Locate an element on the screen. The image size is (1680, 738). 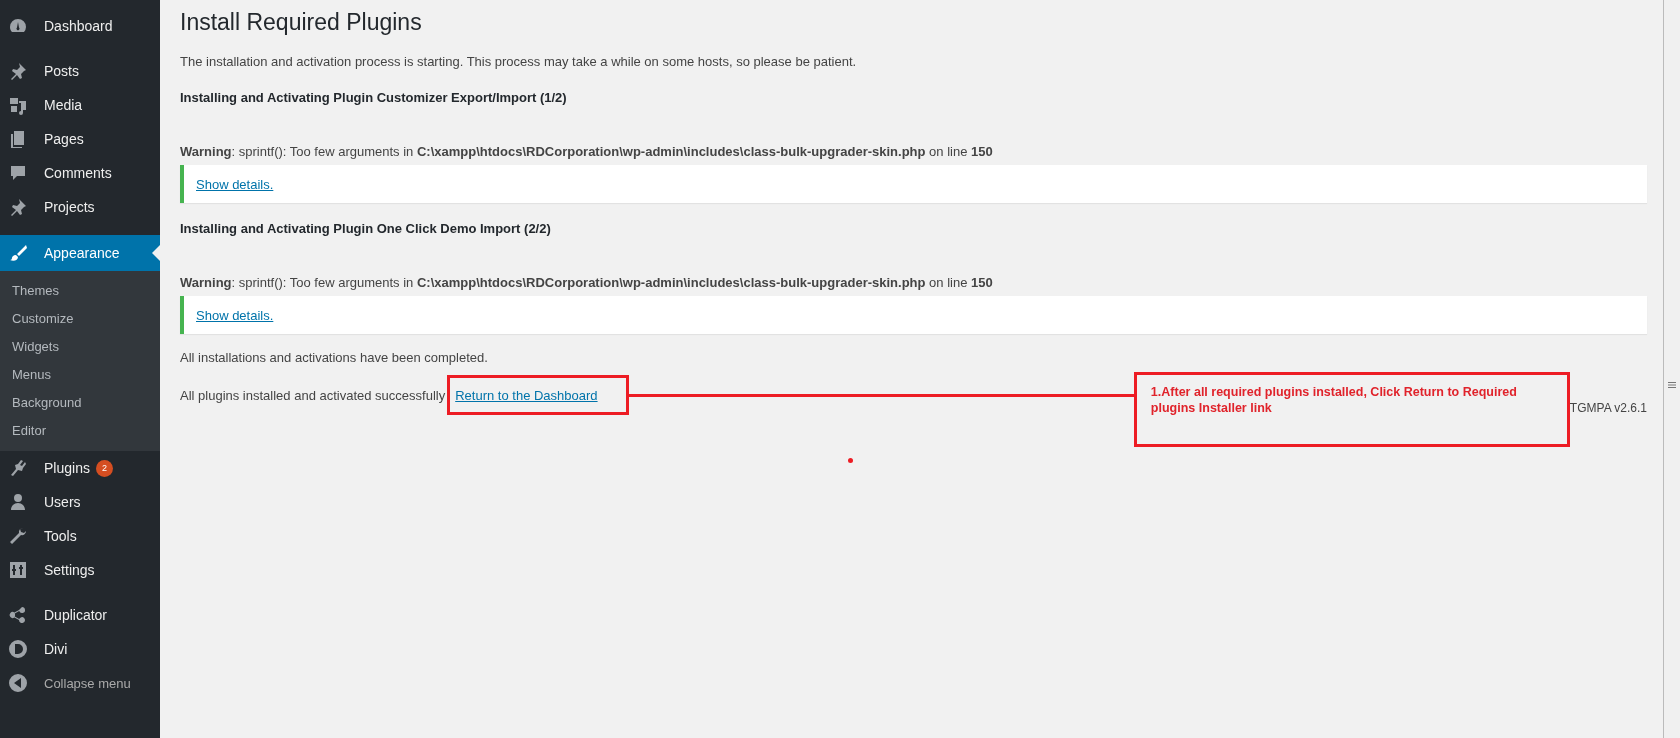
menu-item: Users is located at coordinates (80, 502).